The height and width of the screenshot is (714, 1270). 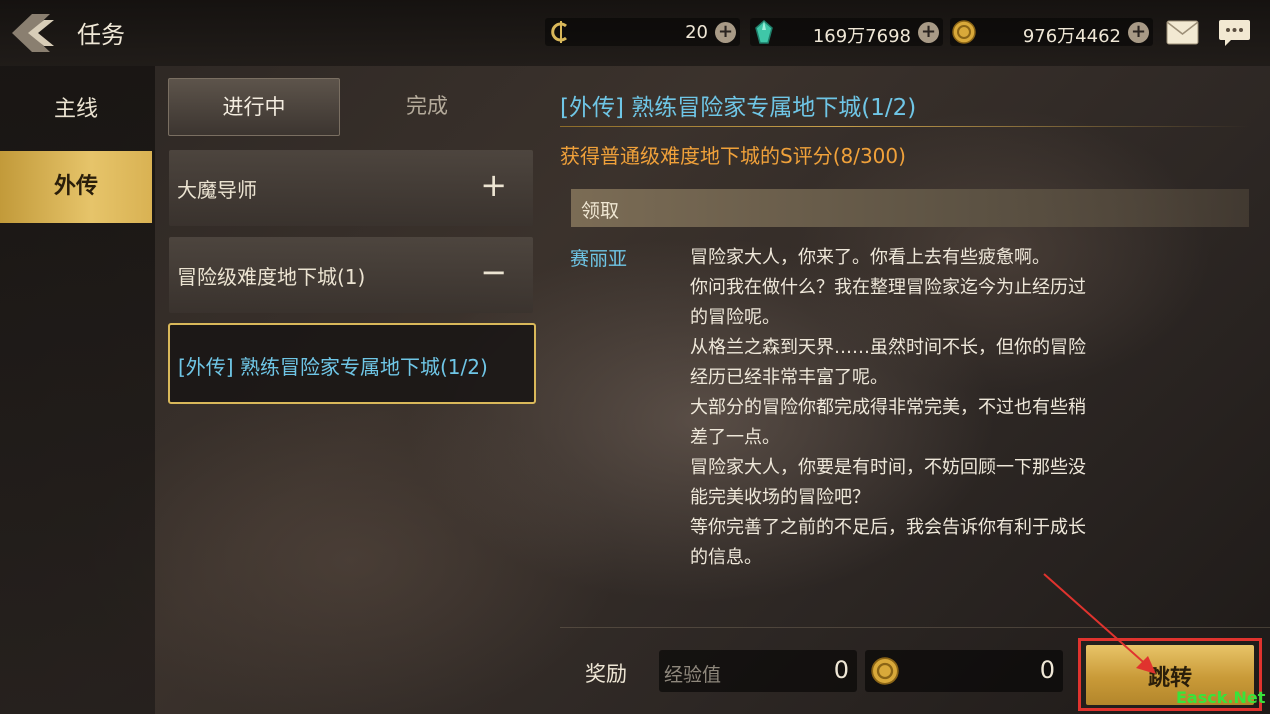 I want to click on reward-exp-name: 经验值, so click(x=693, y=675).